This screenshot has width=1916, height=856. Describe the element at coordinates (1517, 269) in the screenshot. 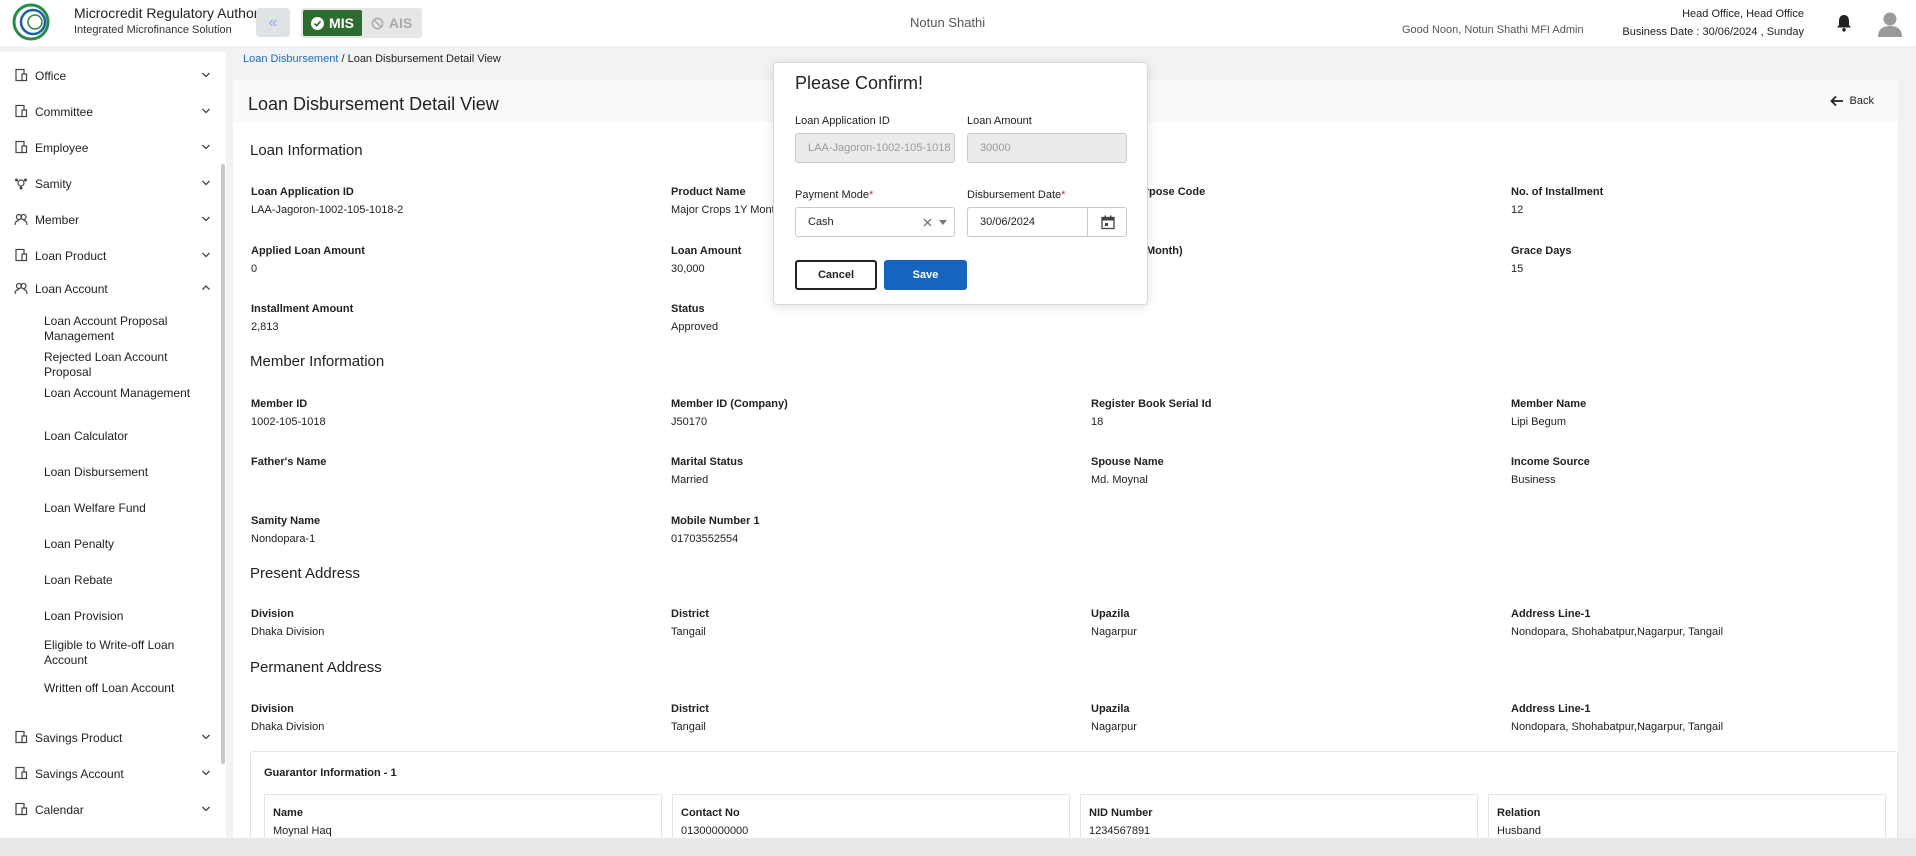

I see `field-value: 15` at that location.